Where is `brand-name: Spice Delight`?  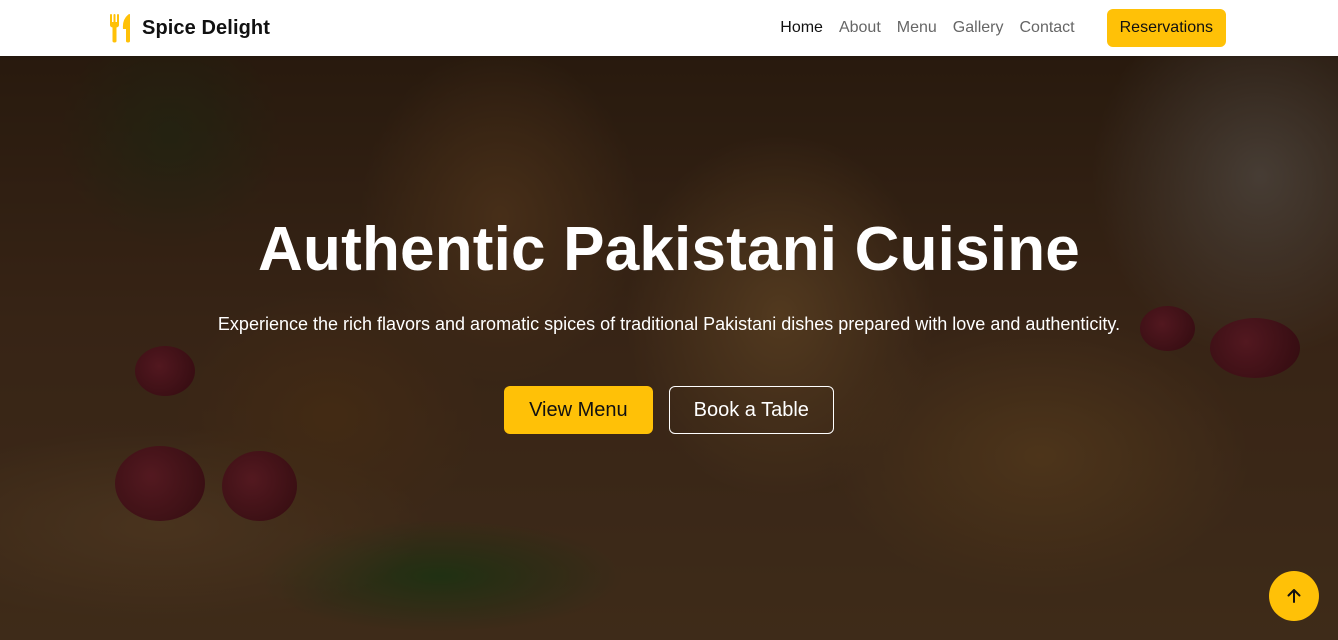
brand-name: Spice Delight is located at coordinates (206, 27).